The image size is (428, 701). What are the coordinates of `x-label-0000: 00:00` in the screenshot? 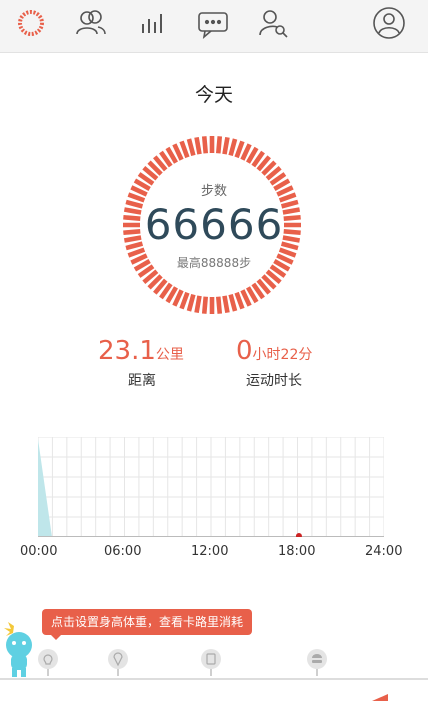 It's located at (39, 551).